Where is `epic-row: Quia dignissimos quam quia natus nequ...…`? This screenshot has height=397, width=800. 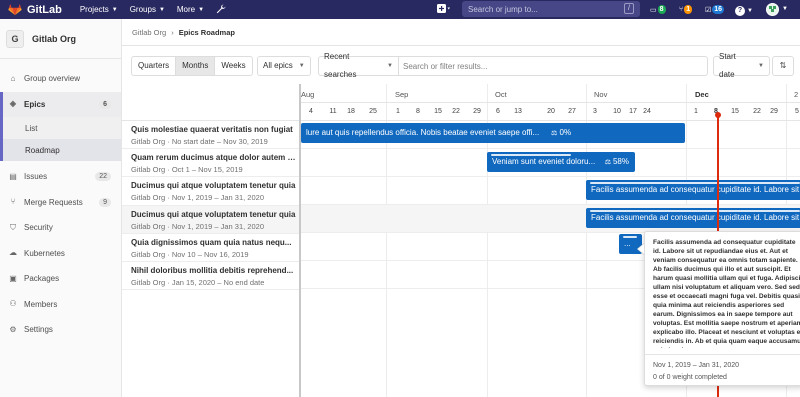
epic-row: Quia dignissimos quam quia natus nequ...… is located at coordinates (210, 248).